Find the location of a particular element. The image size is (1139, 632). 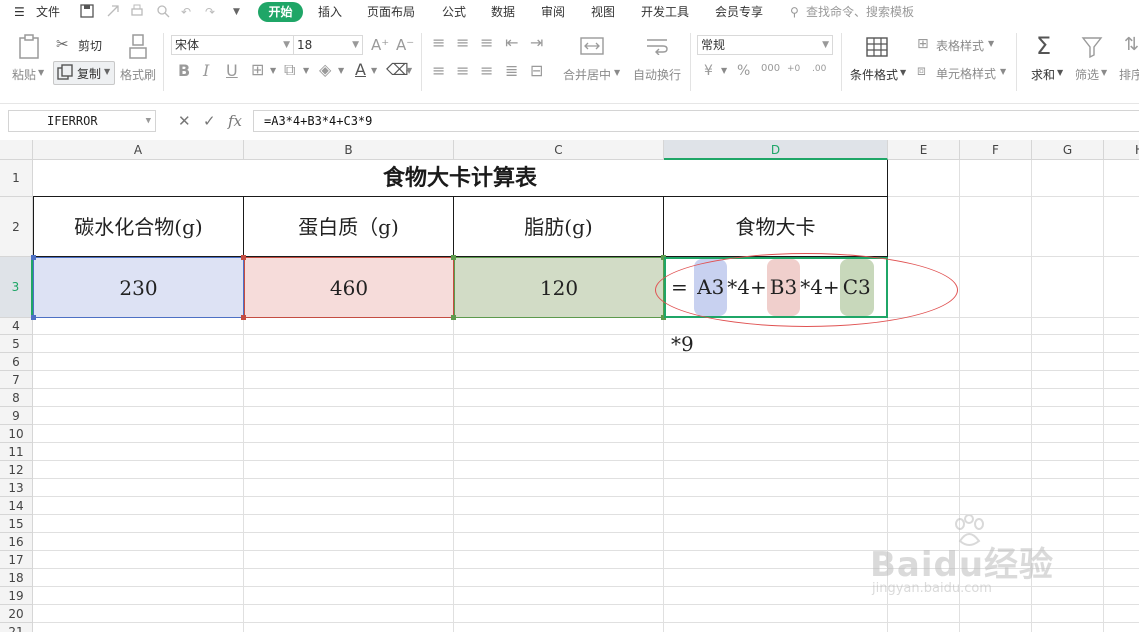

column-header-a: A is located at coordinates (138, 150).